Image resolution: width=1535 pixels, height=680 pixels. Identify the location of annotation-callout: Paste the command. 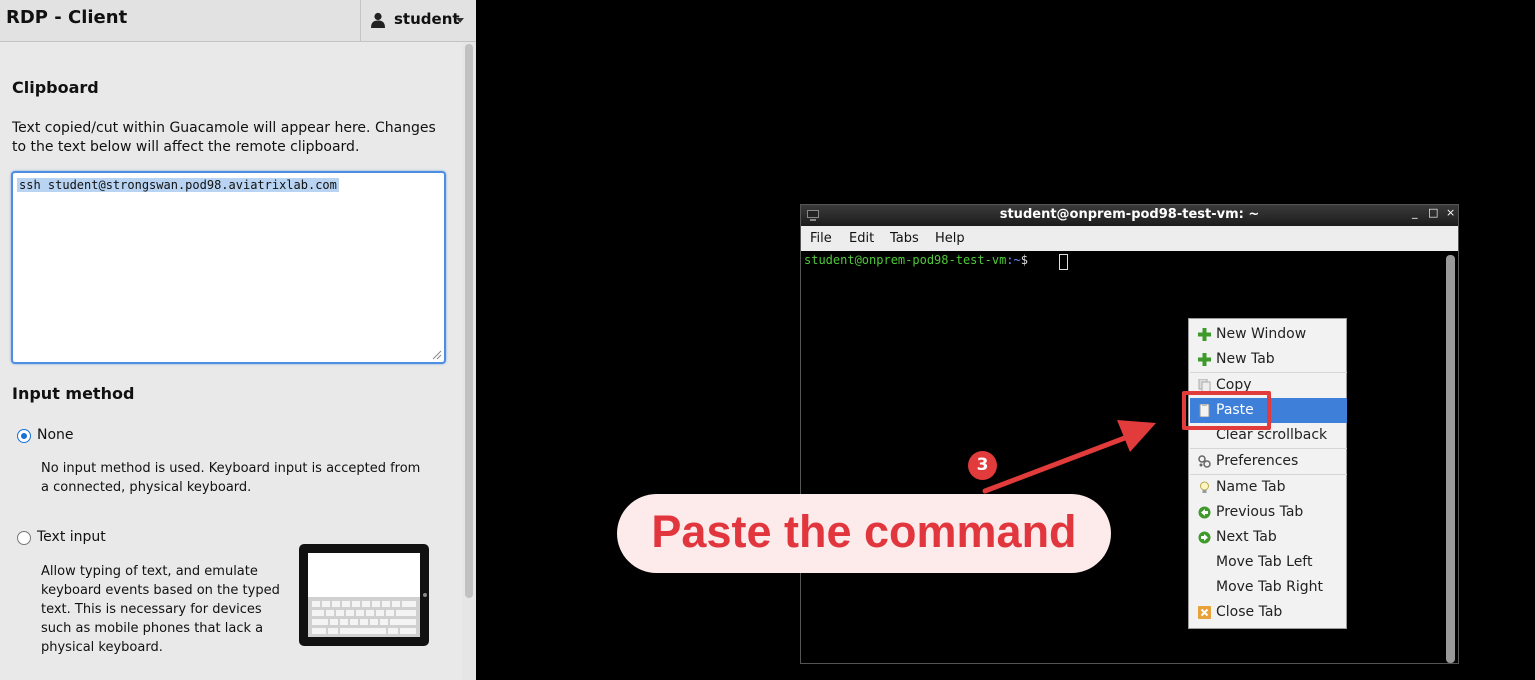
(864, 533).